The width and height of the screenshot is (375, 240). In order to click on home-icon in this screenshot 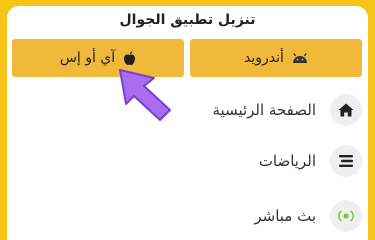, I will do `click(346, 110)`.